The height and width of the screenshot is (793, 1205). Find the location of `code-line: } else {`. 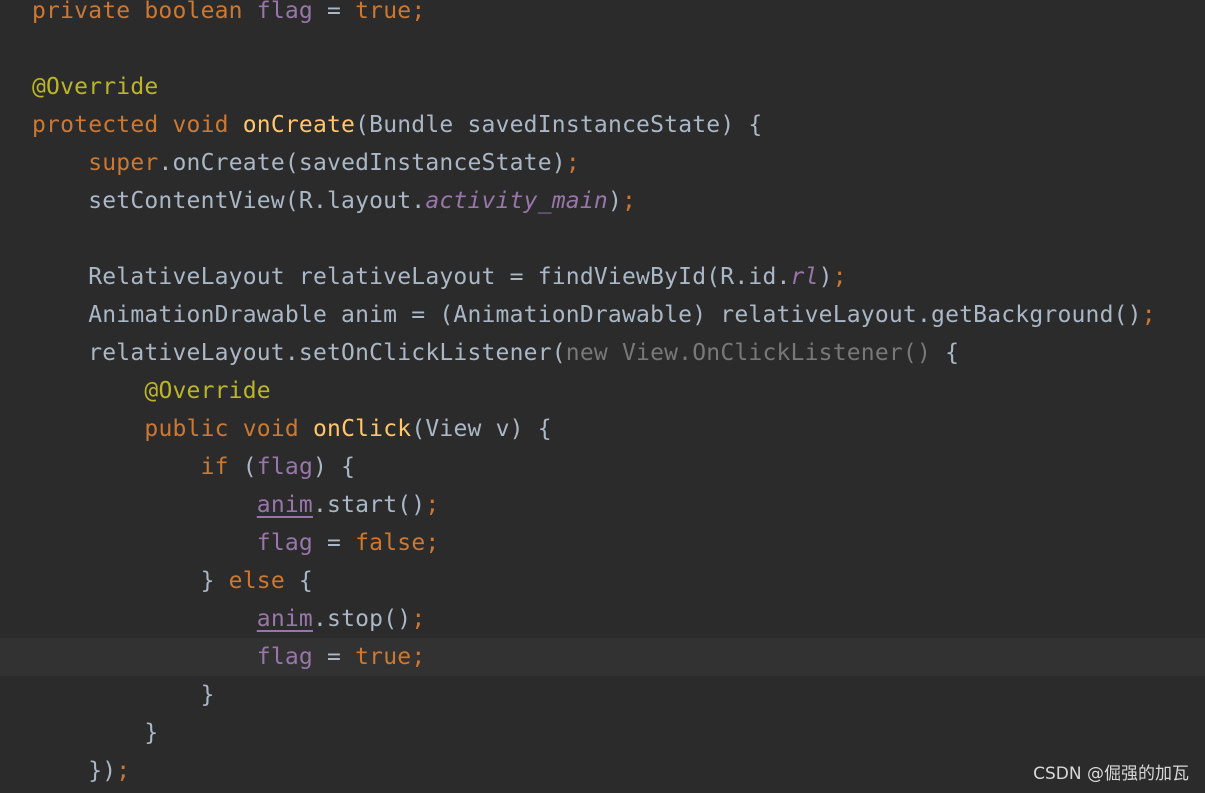

code-line: } else { is located at coordinates (602, 581).